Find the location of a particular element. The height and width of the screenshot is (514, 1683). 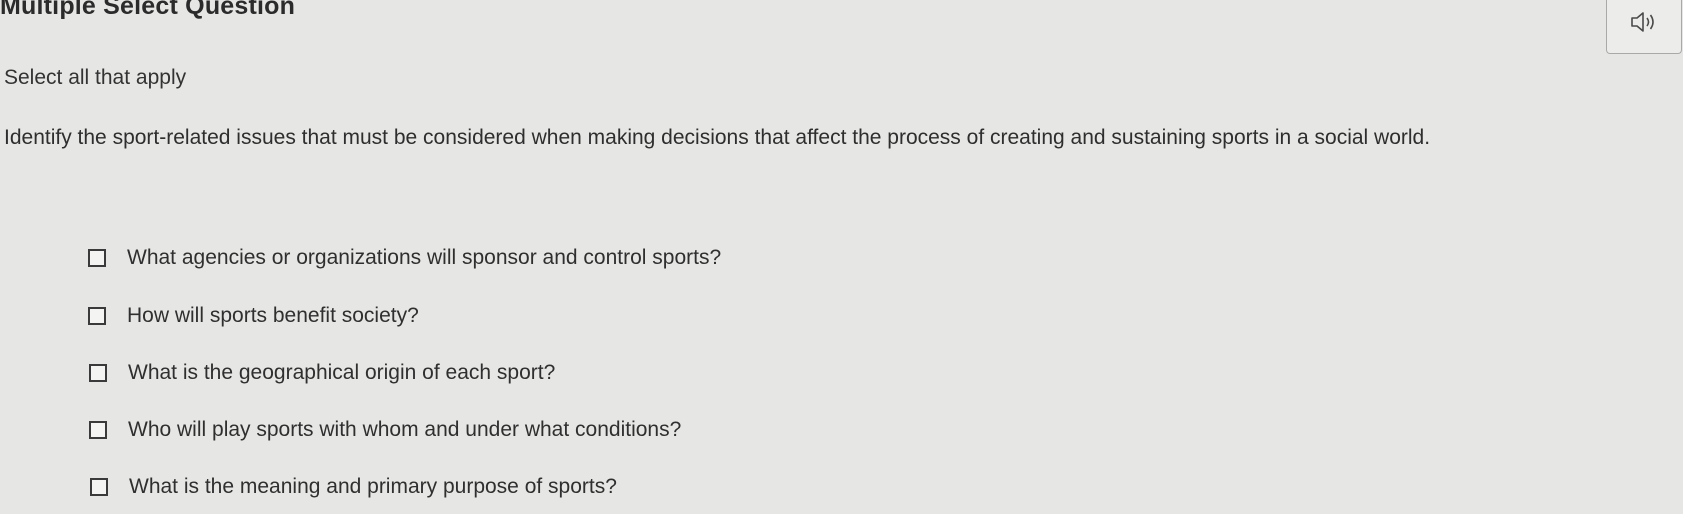

speaker-icon is located at coordinates (1644, 24).